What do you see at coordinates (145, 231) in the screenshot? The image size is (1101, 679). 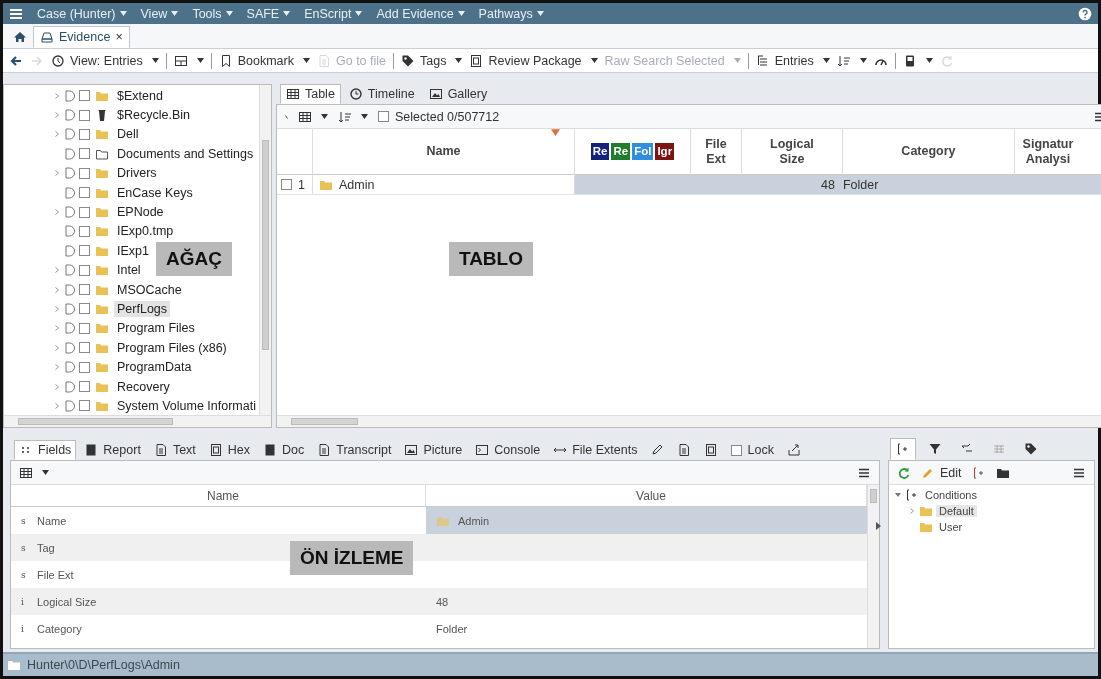 I see `tree-item: IExp0.tmp` at bounding box center [145, 231].